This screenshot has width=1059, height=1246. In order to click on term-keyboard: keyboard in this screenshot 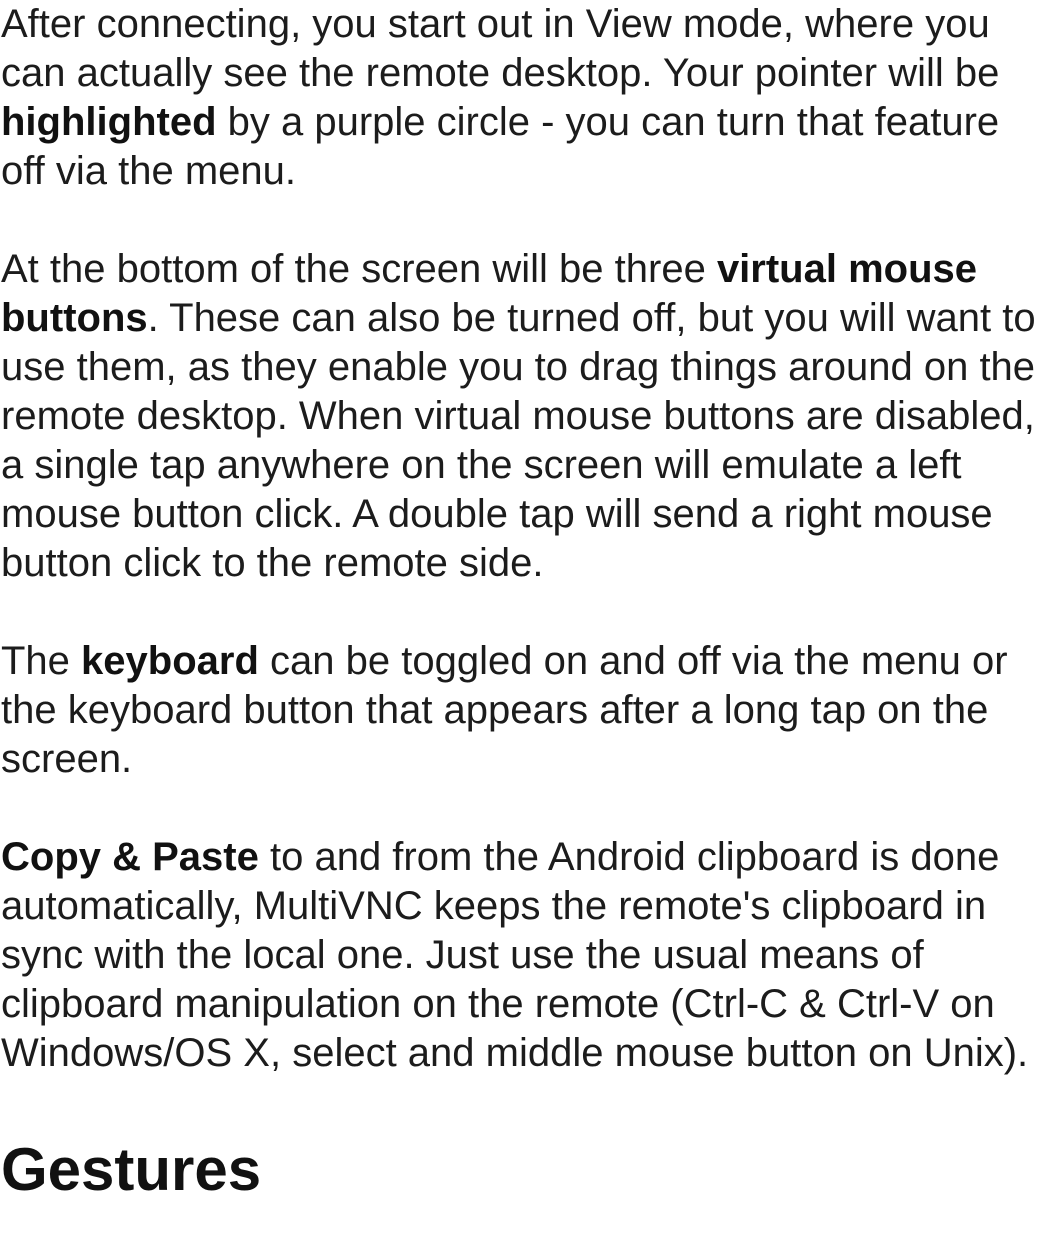, I will do `click(170, 661)`.